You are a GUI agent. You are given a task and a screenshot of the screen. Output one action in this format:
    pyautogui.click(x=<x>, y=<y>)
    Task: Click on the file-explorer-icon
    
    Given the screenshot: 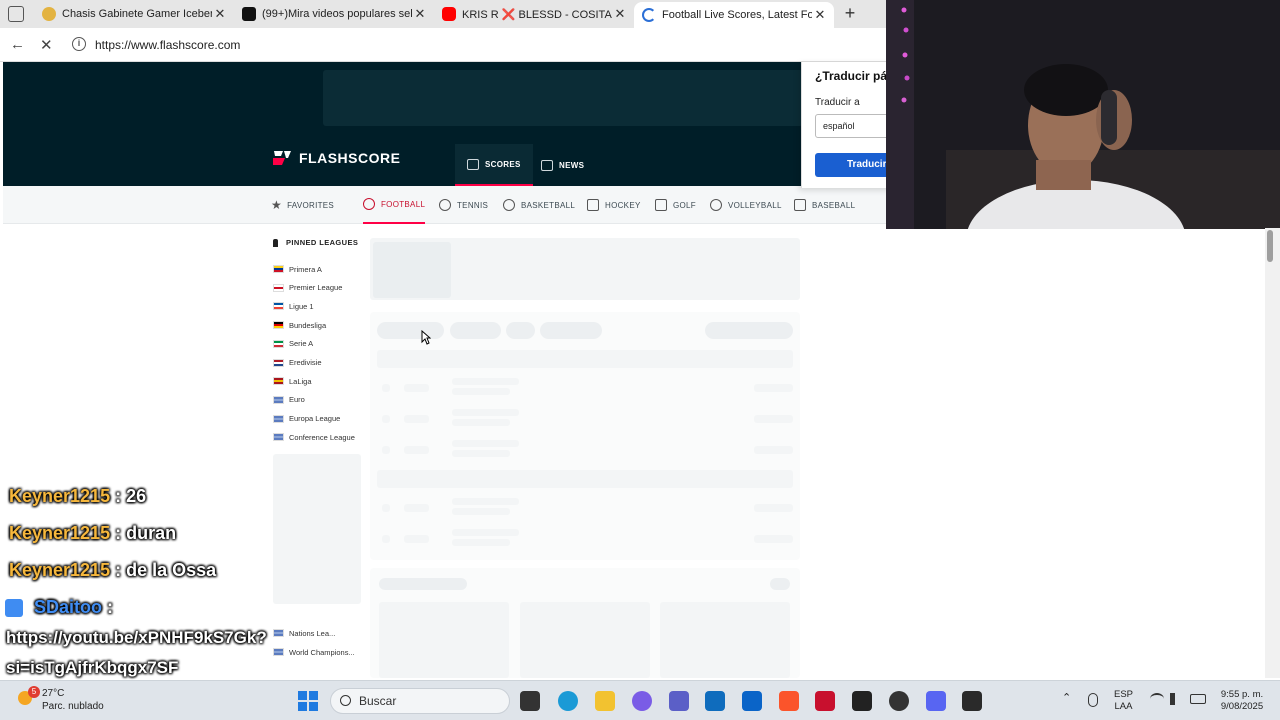 What is the action you would take?
    pyautogui.click(x=605, y=701)
    